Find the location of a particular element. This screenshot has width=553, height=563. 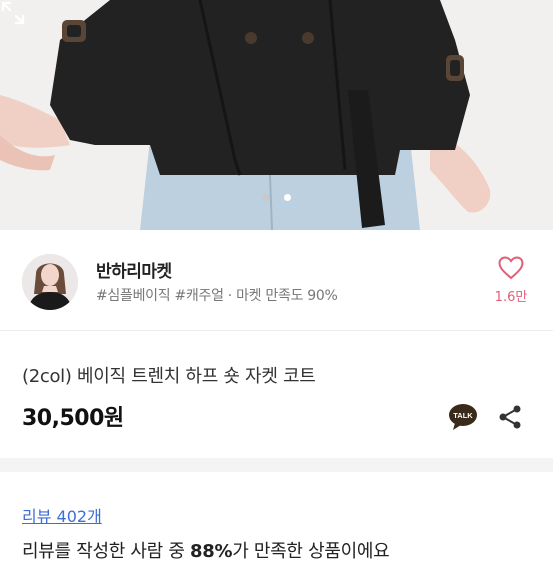

like-count: 1.6만 is located at coordinates (511, 297).